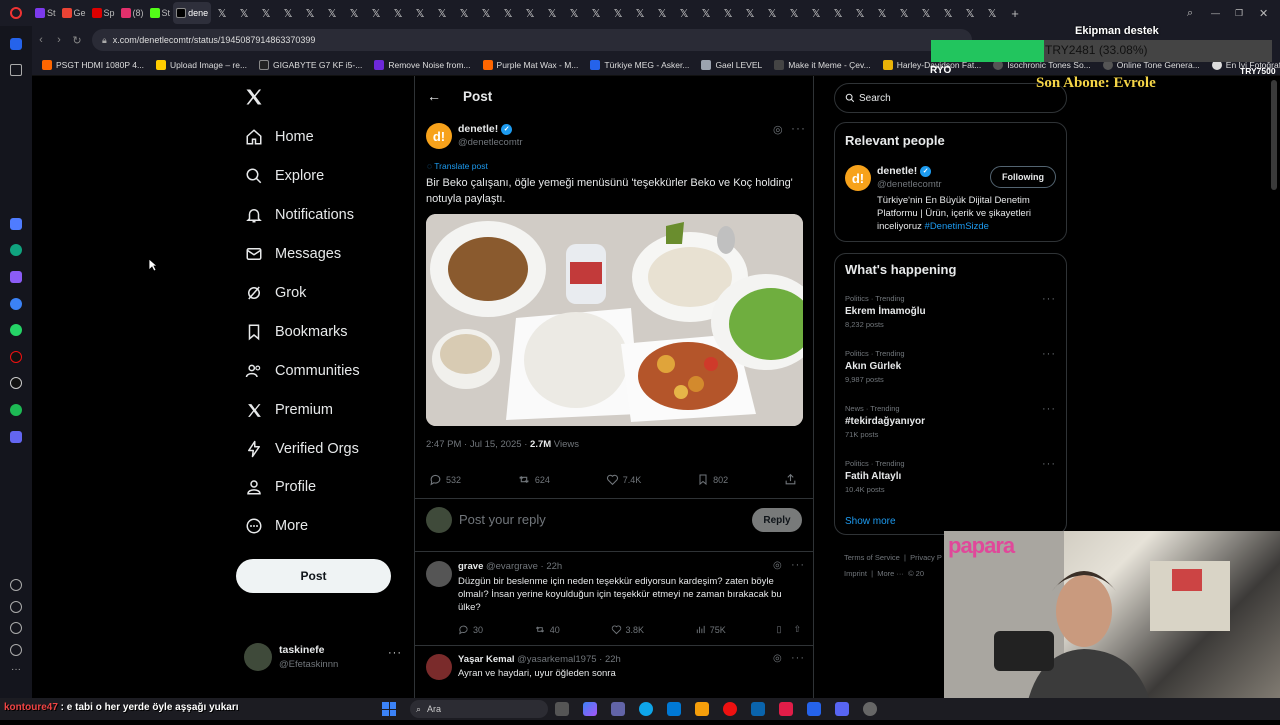 The width and height of the screenshot is (1280, 725). Describe the element at coordinates (276, 526) in the screenshot. I see `nav-more: More` at that location.